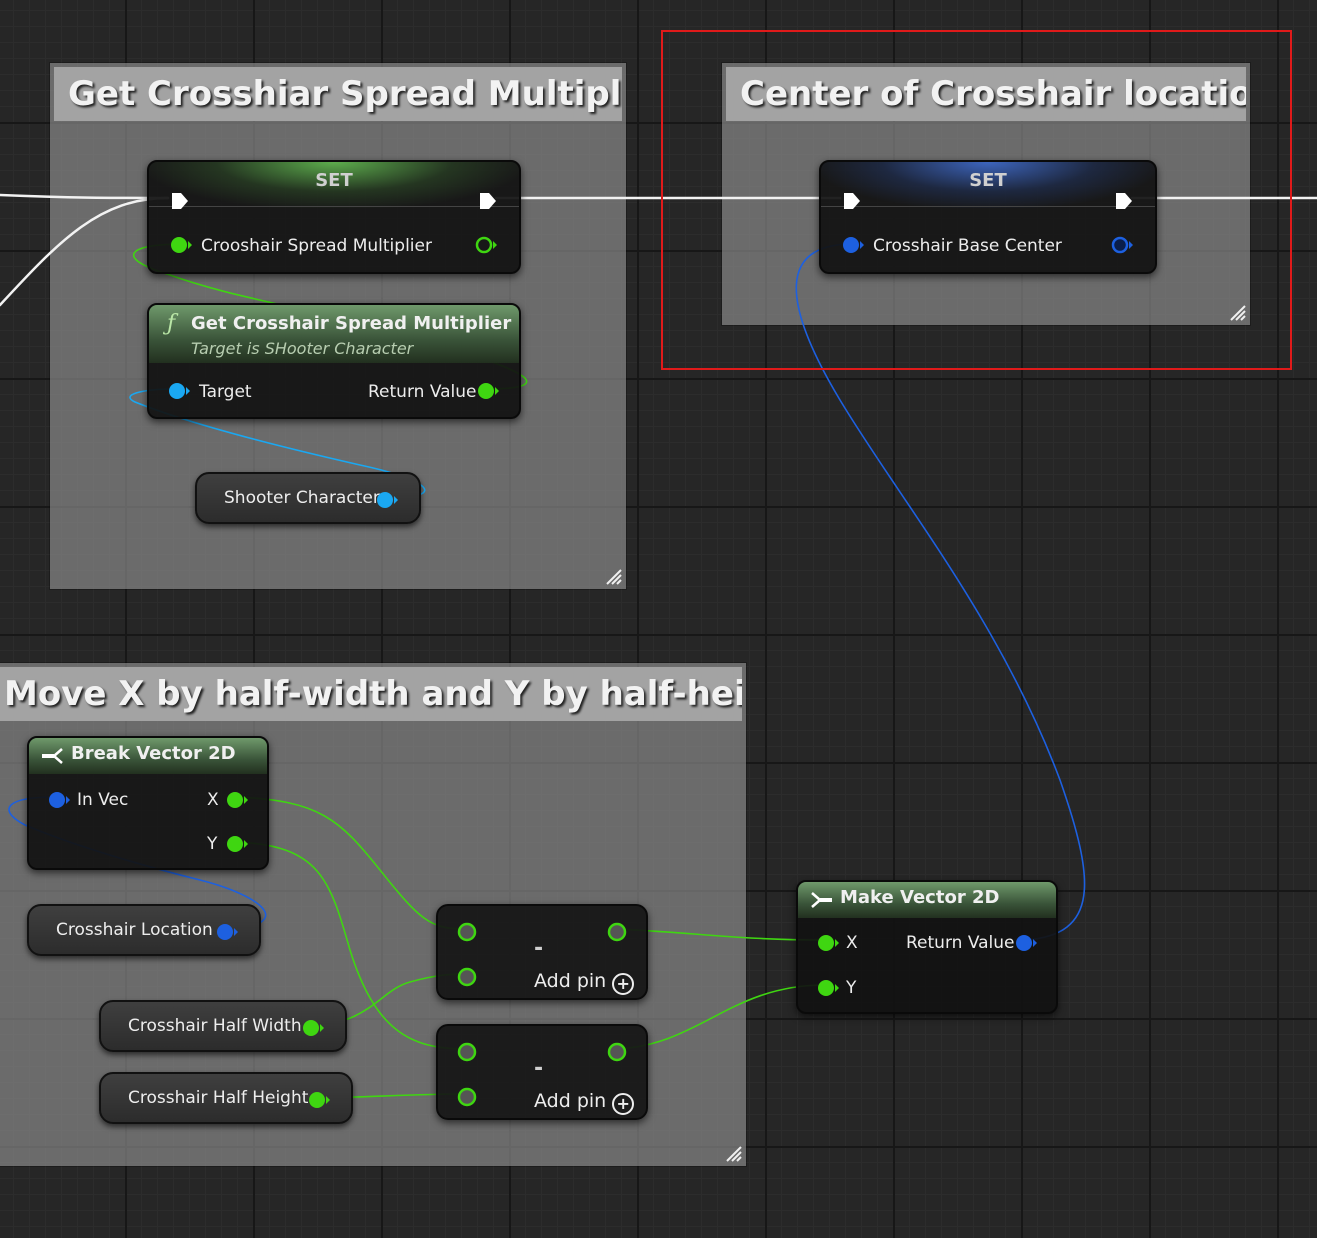 The width and height of the screenshot is (1317, 1238). I want to click on subtract-node-1: - Add pin +, so click(542, 952).